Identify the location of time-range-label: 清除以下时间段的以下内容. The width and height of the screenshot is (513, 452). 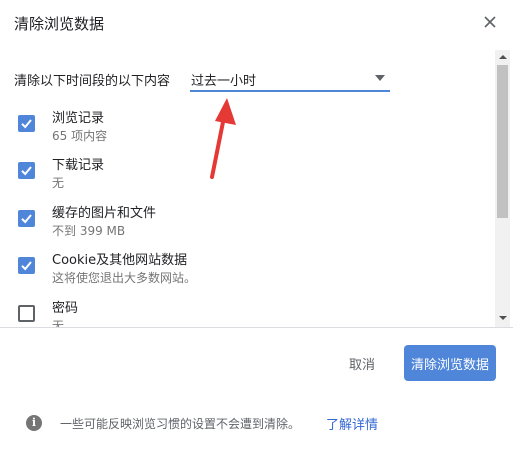
(92, 81).